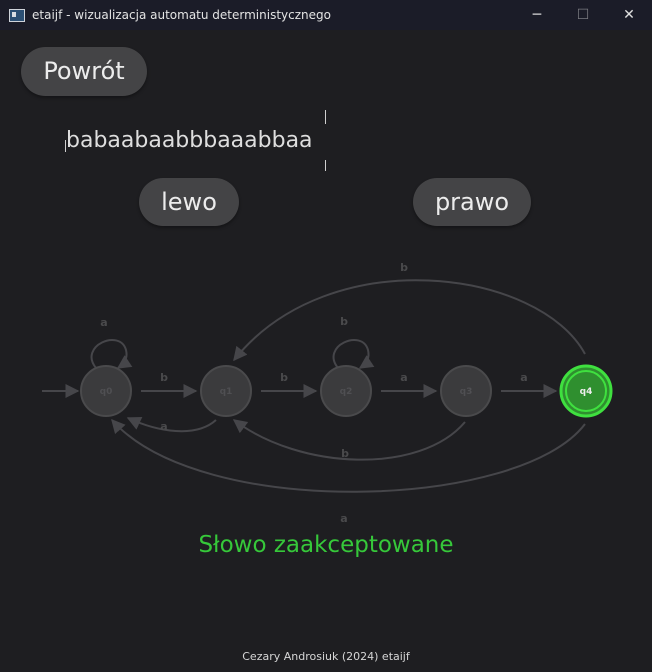 The height and width of the screenshot is (672, 652). Describe the element at coordinates (409, 320) in the screenshot. I see `edge-q4-q1` at that location.